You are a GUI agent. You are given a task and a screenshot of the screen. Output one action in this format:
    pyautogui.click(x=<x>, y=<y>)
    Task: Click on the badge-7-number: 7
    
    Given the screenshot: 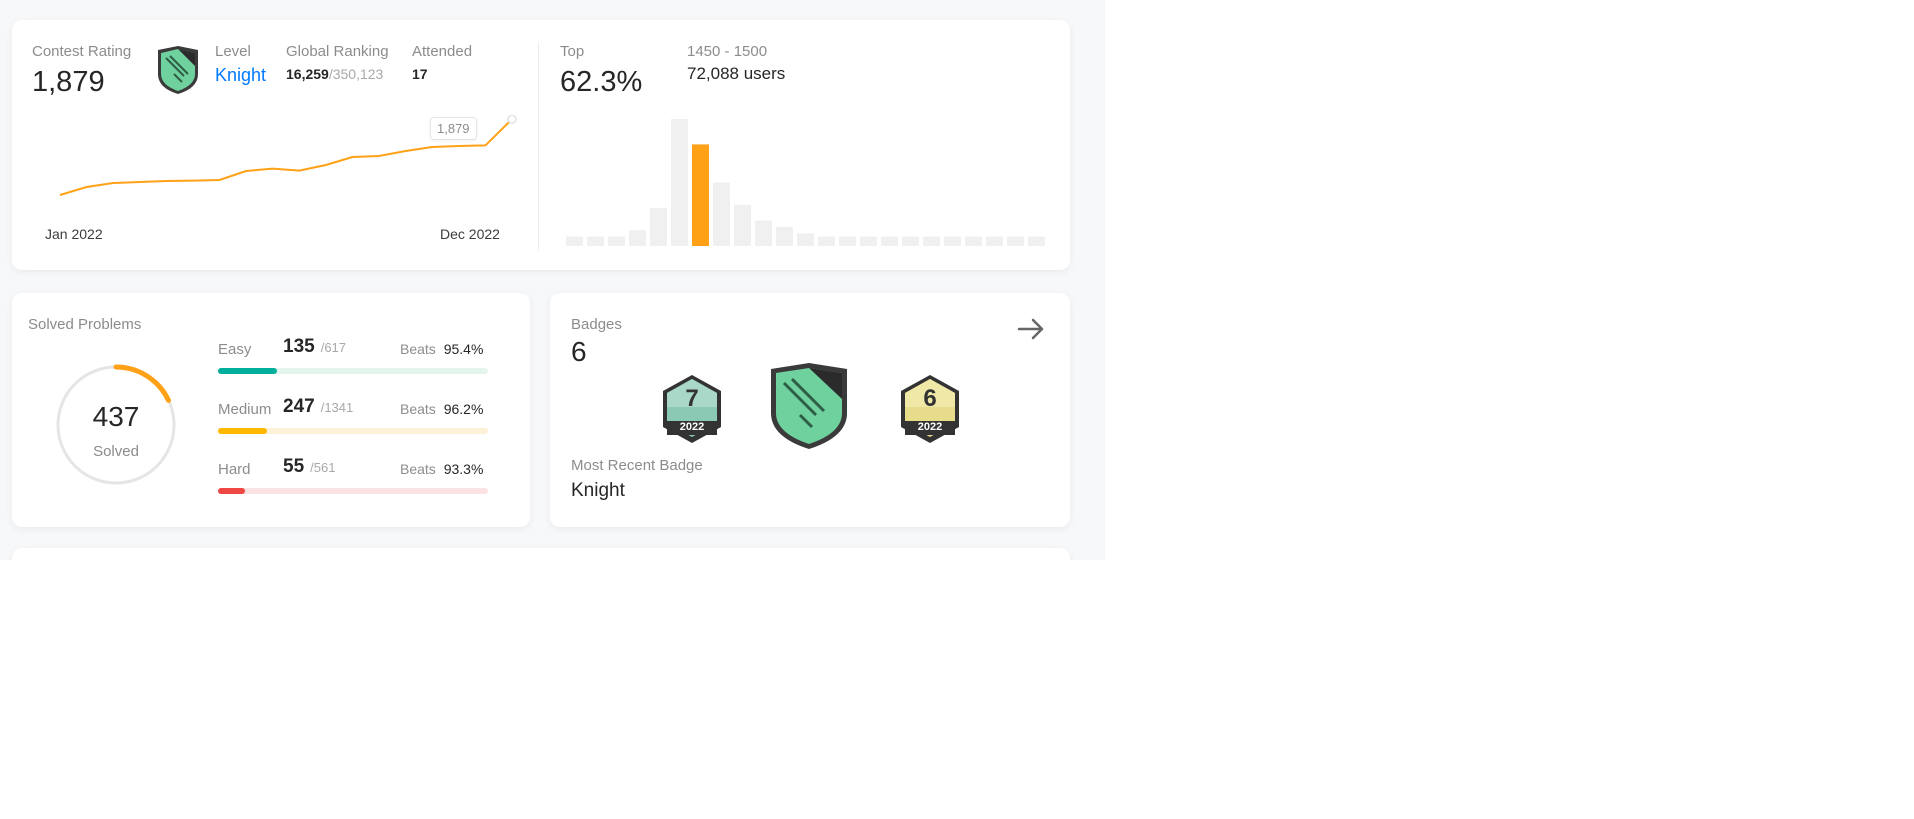 What is the action you would take?
    pyautogui.click(x=692, y=398)
    